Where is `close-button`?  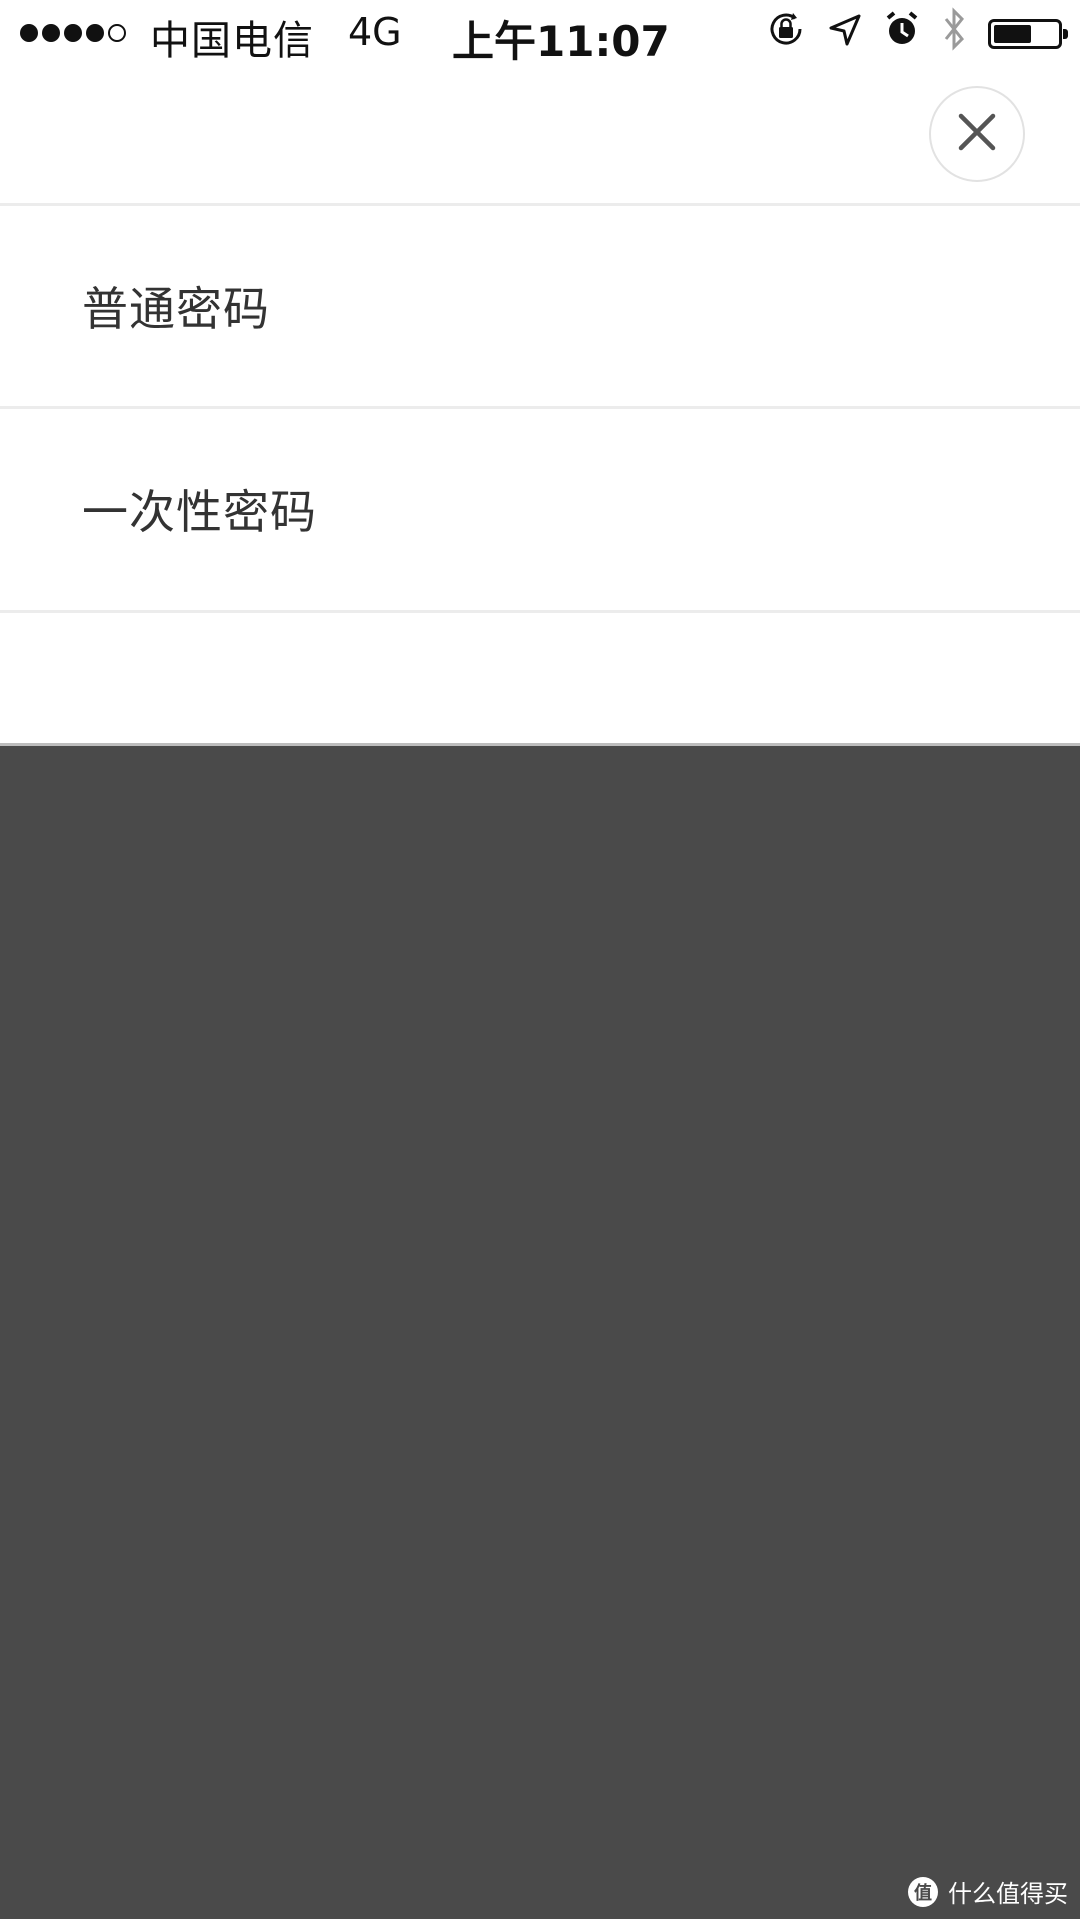
close-button is located at coordinates (977, 134).